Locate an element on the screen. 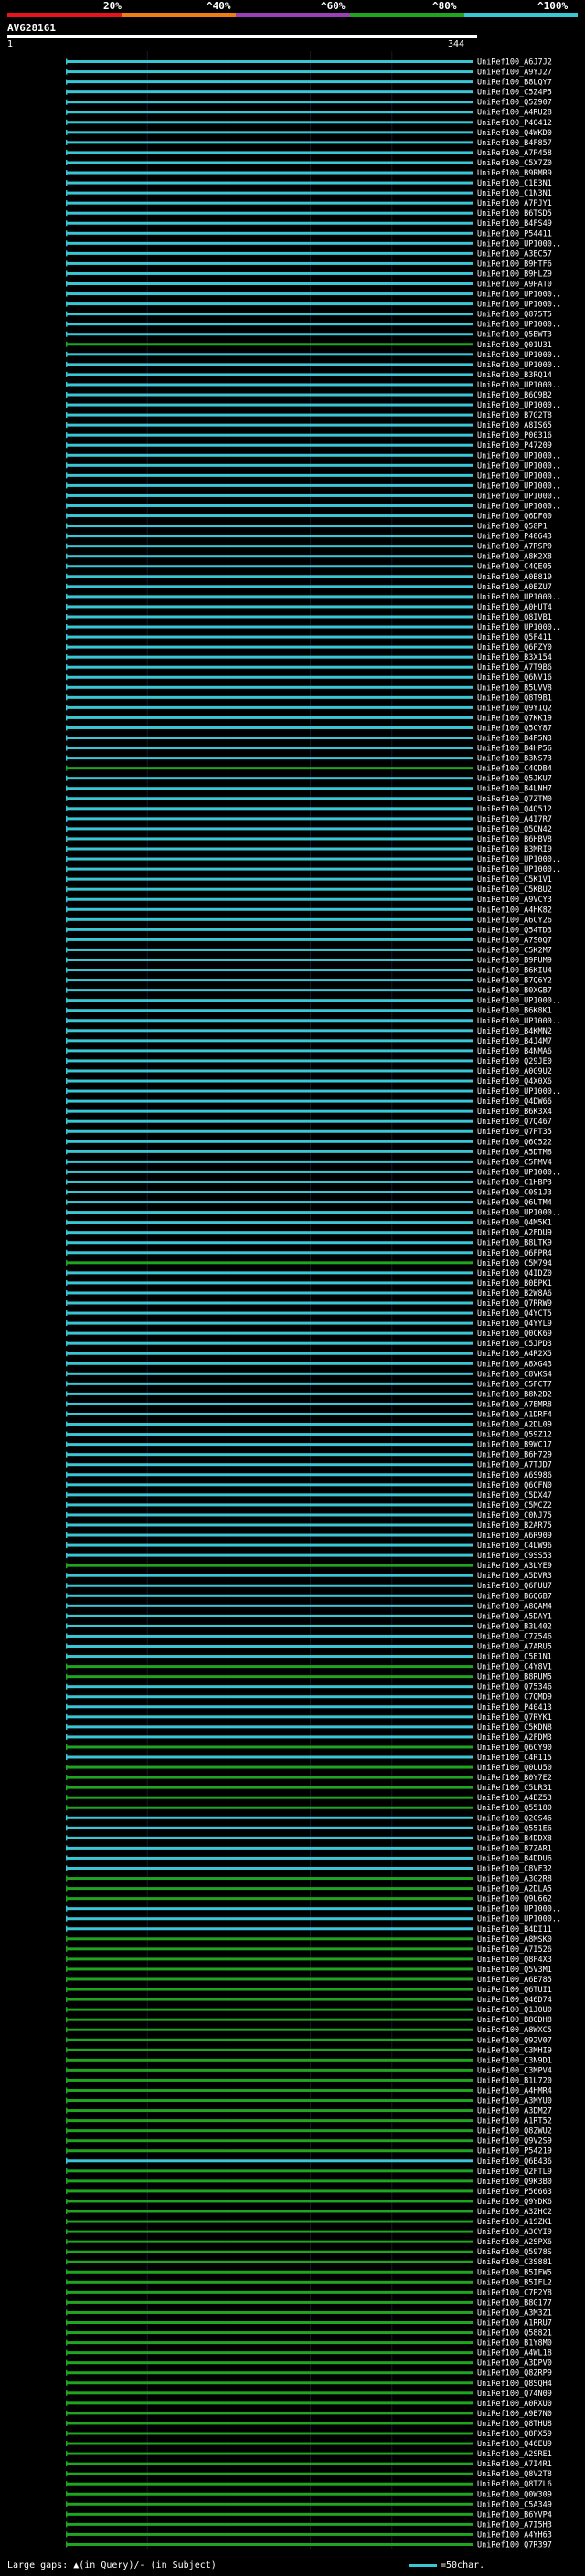 This screenshot has height=2576, width=585. hit-label: UniRef100_B4DI11 is located at coordinates (514, 1930).